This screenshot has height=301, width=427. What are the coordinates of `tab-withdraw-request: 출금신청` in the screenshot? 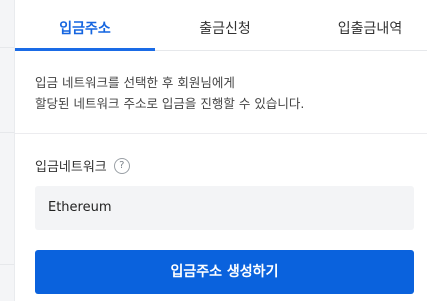 It's located at (225, 25).